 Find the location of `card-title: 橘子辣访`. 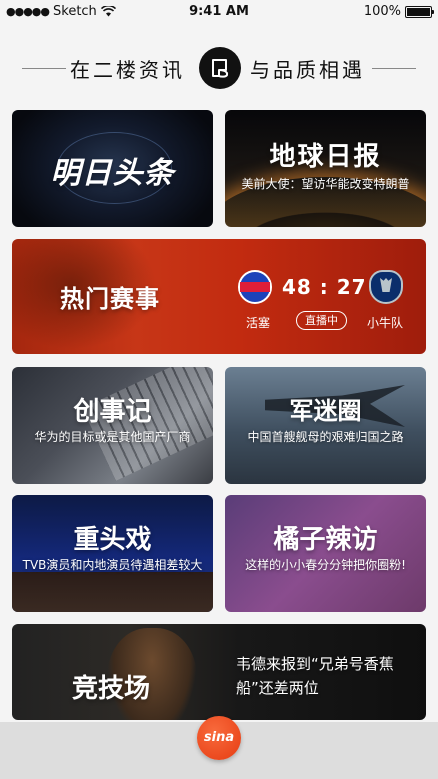

card-title: 橘子辣访 is located at coordinates (325, 540).